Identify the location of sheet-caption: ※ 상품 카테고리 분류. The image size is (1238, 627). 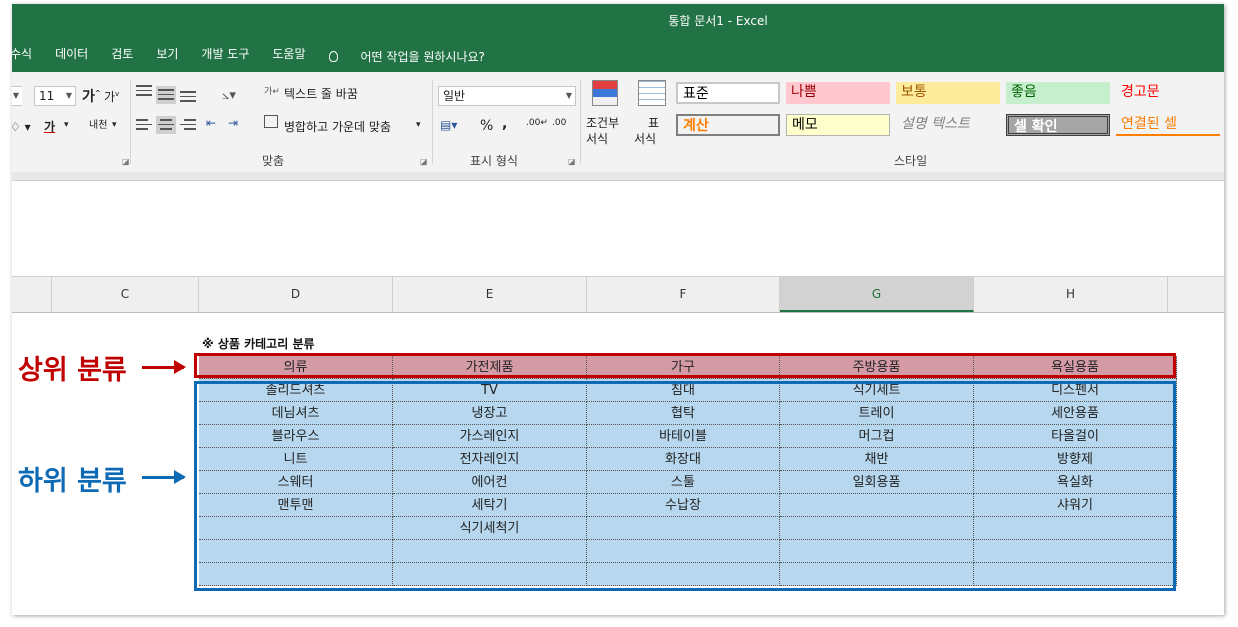
(258, 344).